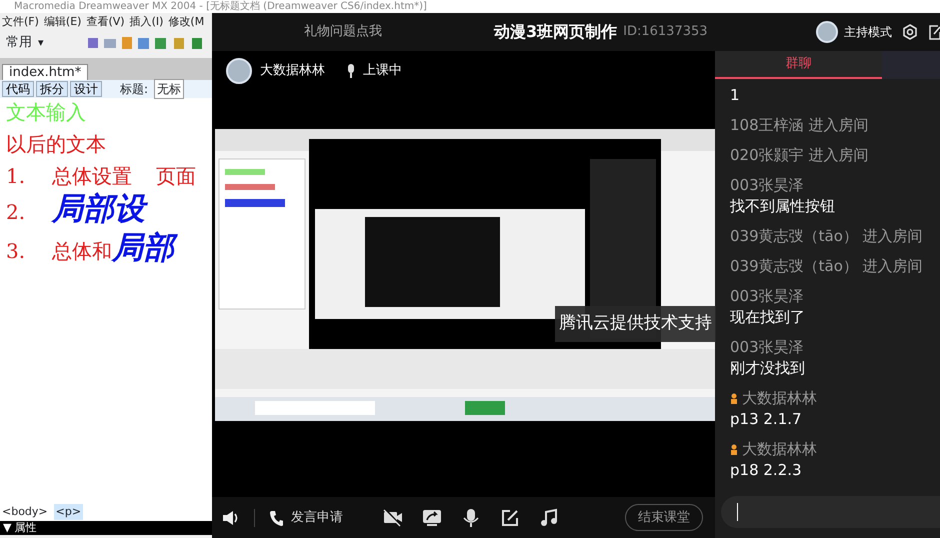 The width and height of the screenshot is (940, 538). I want to click on list-number: 1., so click(16, 176).